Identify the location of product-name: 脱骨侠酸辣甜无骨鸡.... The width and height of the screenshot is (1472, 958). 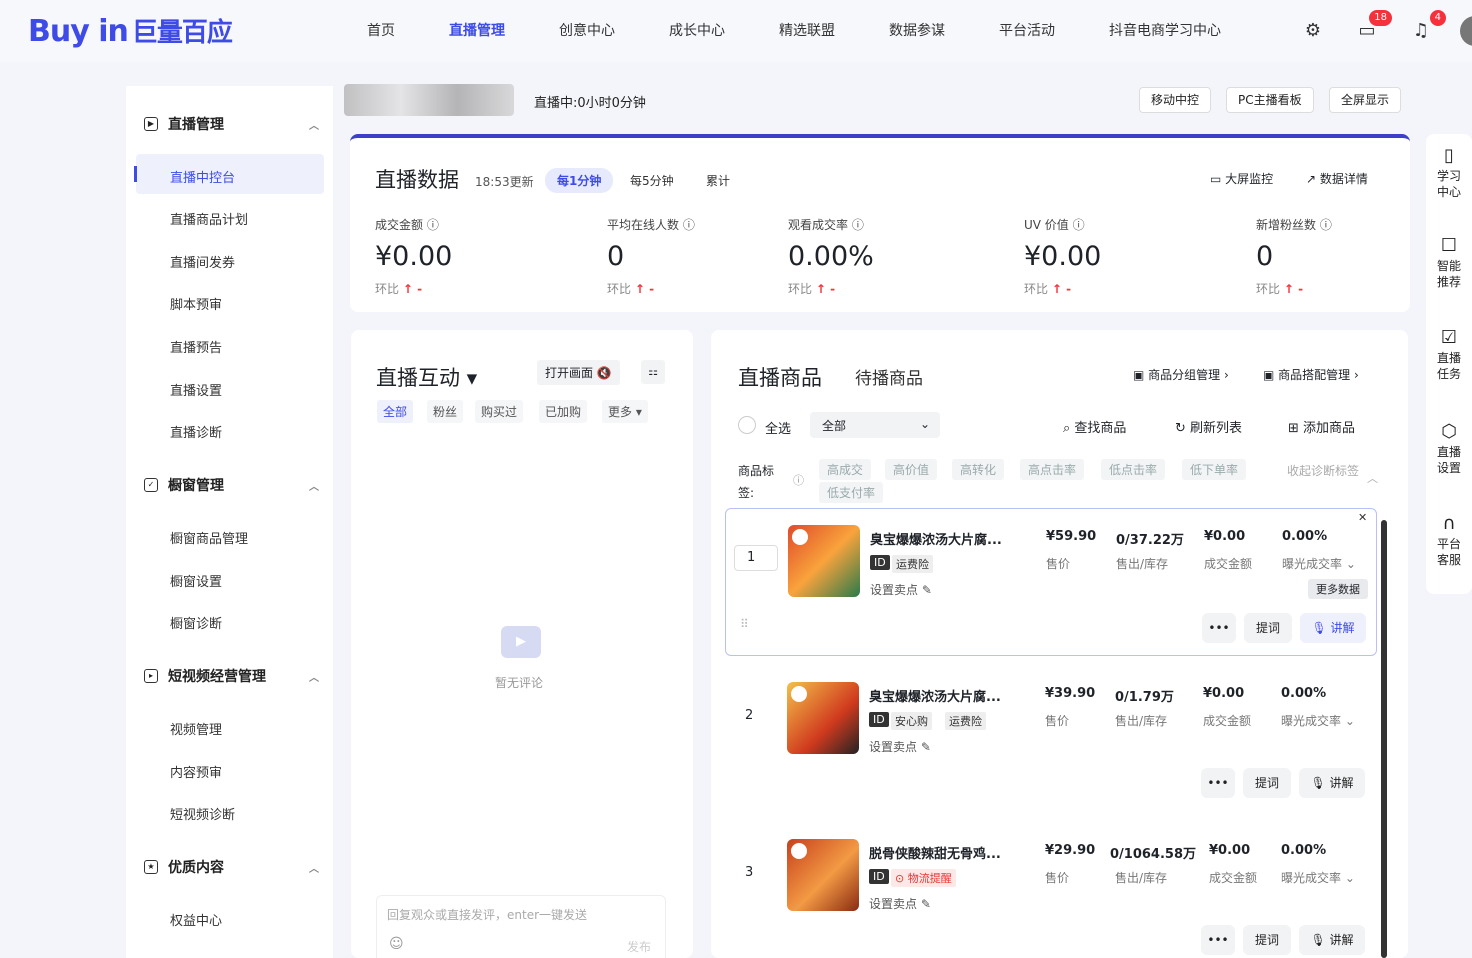
(949, 852).